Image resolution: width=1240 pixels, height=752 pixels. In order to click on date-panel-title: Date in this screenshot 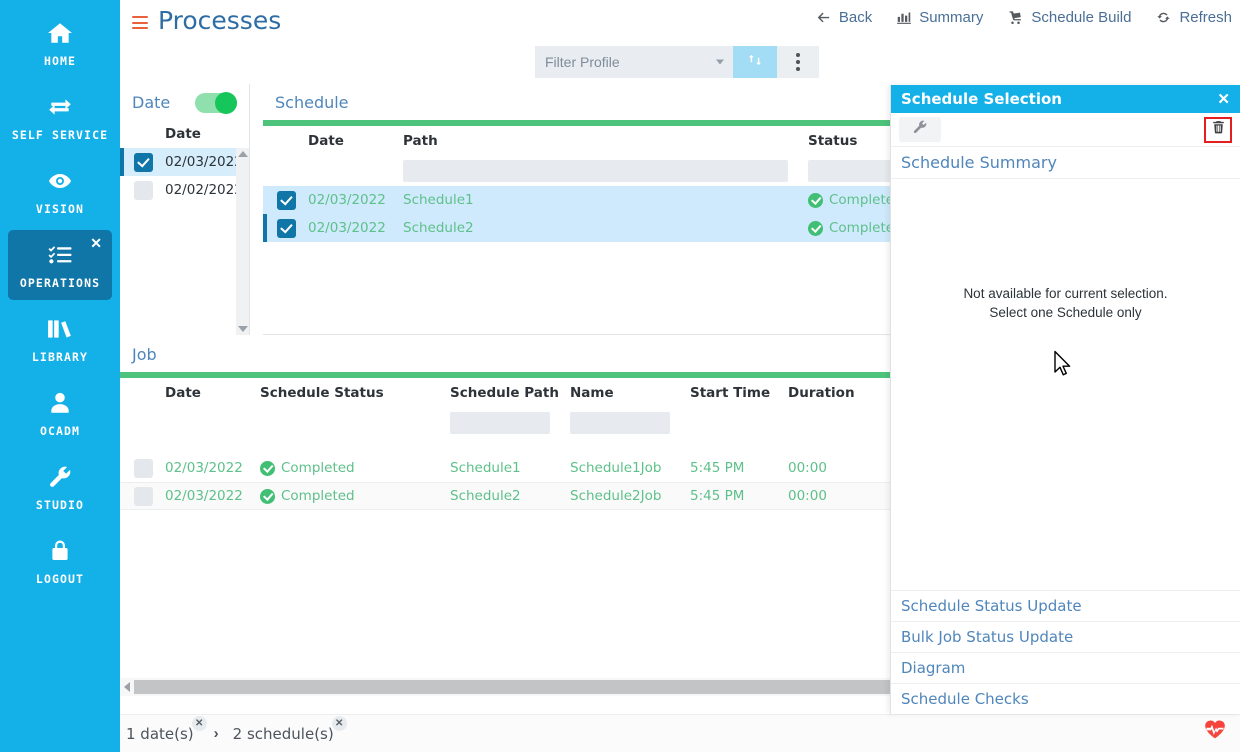, I will do `click(151, 102)`.